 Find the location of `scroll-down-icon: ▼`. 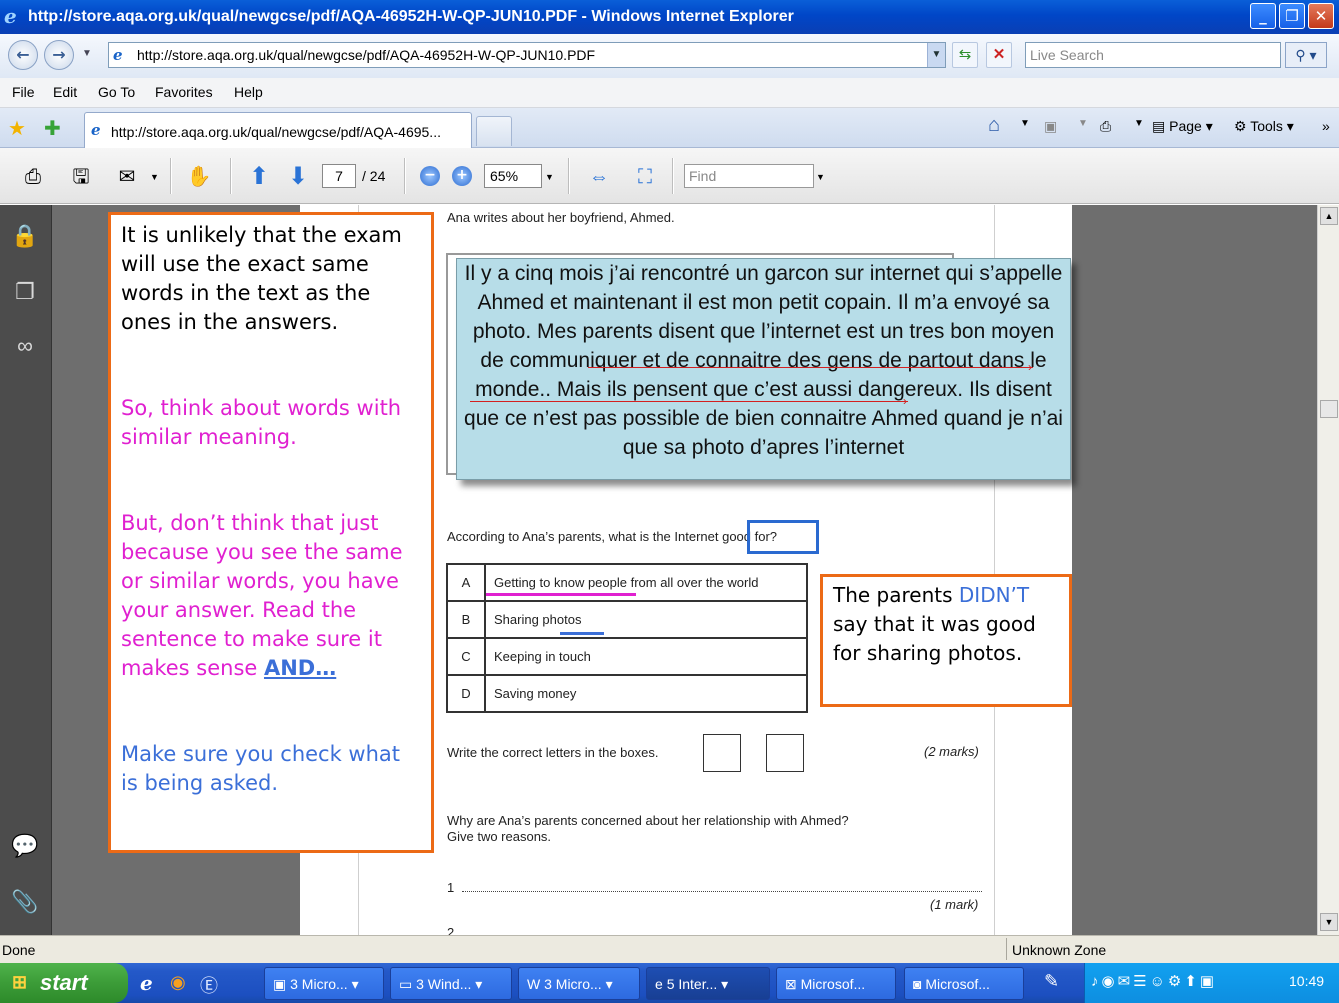

scroll-down-icon: ▼ is located at coordinates (1329, 922).